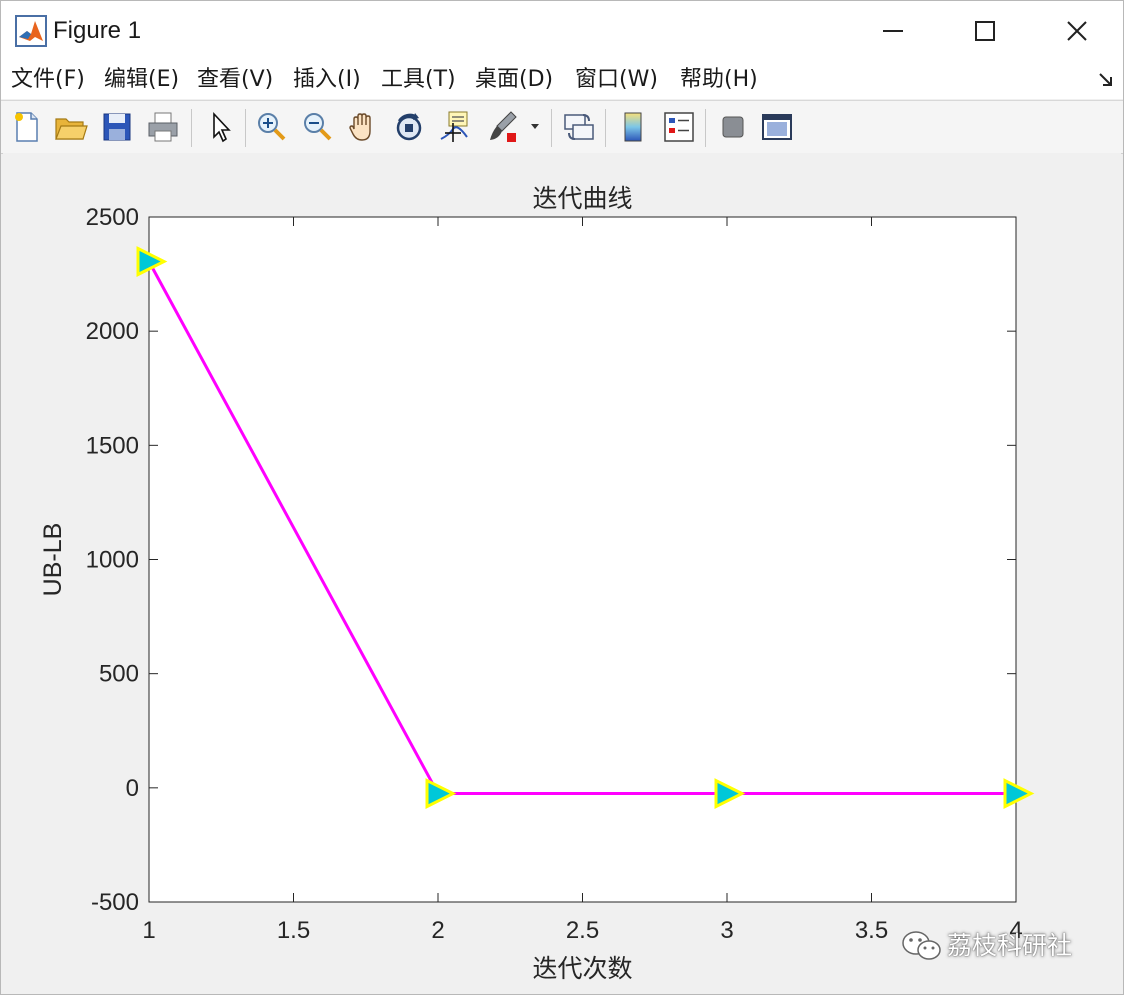  What do you see at coordinates (141, 80) in the screenshot?
I see `menu-edit: 编辑(E)` at bounding box center [141, 80].